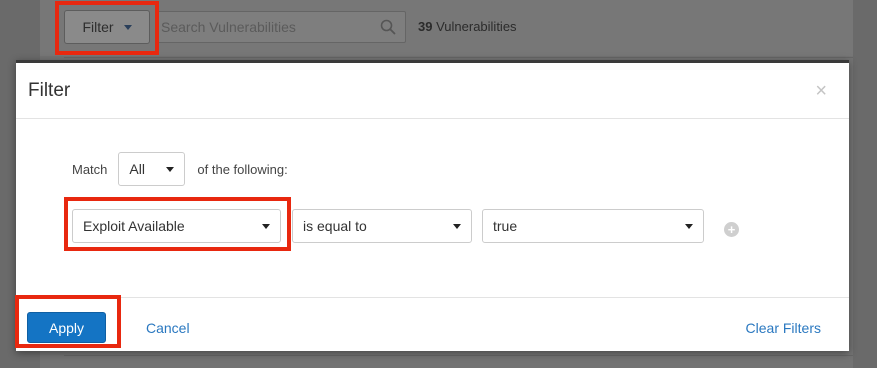 This screenshot has height=368, width=877. I want to click on vulnerability-count-number: 39, so click(425, 26).